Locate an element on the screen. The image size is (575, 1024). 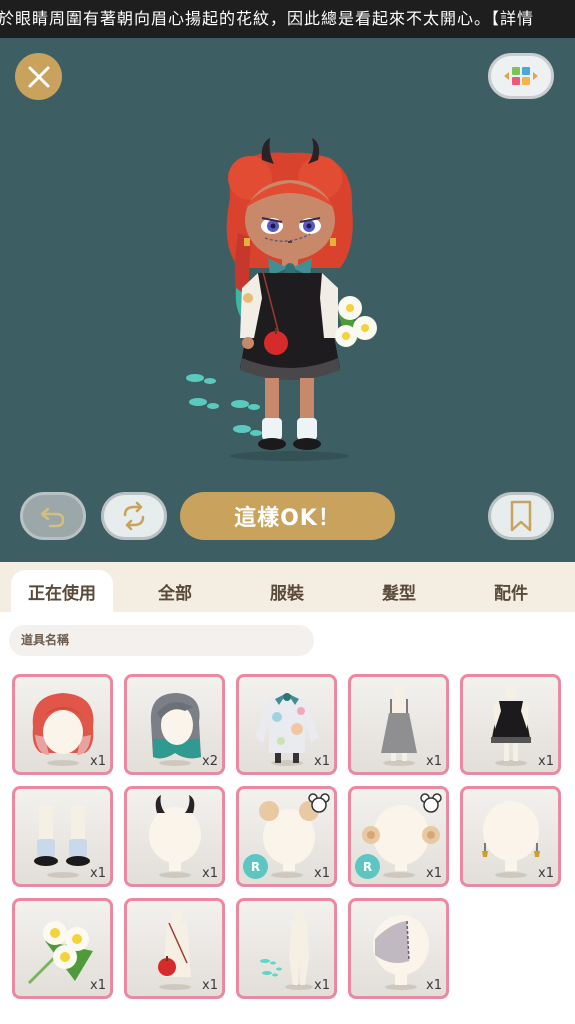
close-icon is located at coordinates (38, 76).